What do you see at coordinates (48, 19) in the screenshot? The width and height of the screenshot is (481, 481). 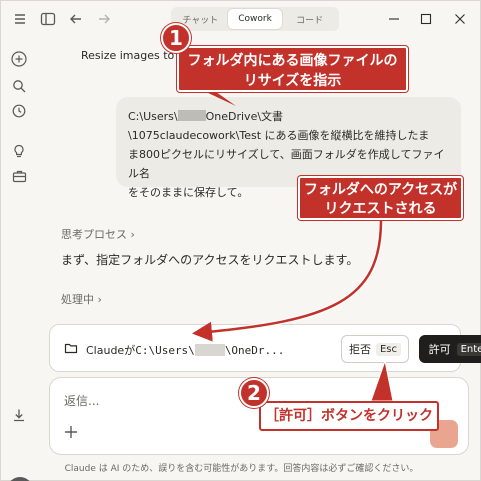 I see `sidebar-toggle-icon` at bounding box center [48, 19].